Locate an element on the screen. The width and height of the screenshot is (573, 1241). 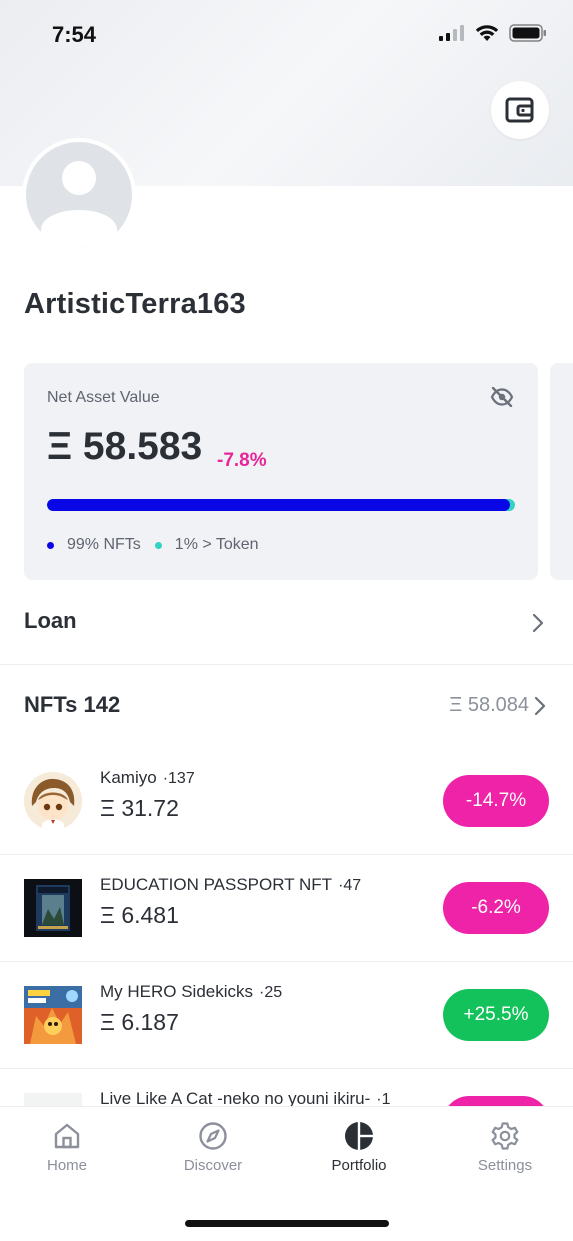
nft-legend-dot is located at coordinates (50, 545).